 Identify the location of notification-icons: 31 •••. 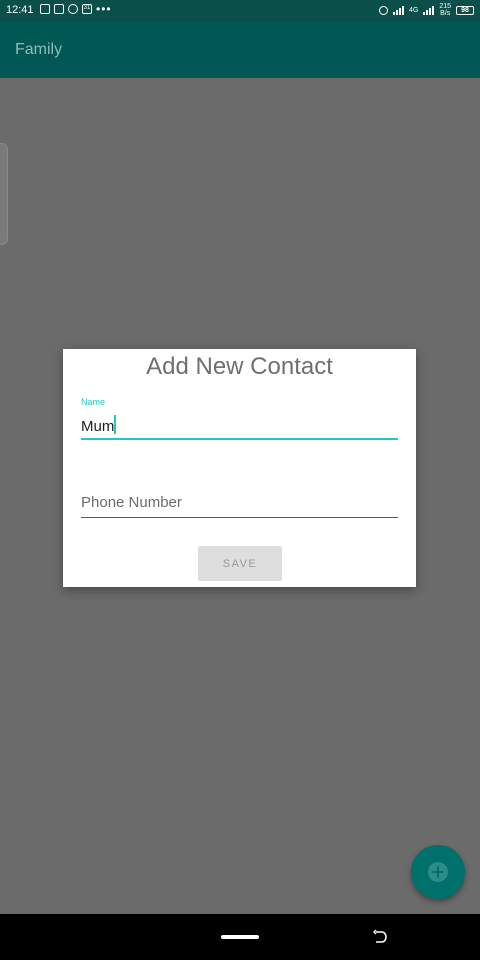
(76, 9).